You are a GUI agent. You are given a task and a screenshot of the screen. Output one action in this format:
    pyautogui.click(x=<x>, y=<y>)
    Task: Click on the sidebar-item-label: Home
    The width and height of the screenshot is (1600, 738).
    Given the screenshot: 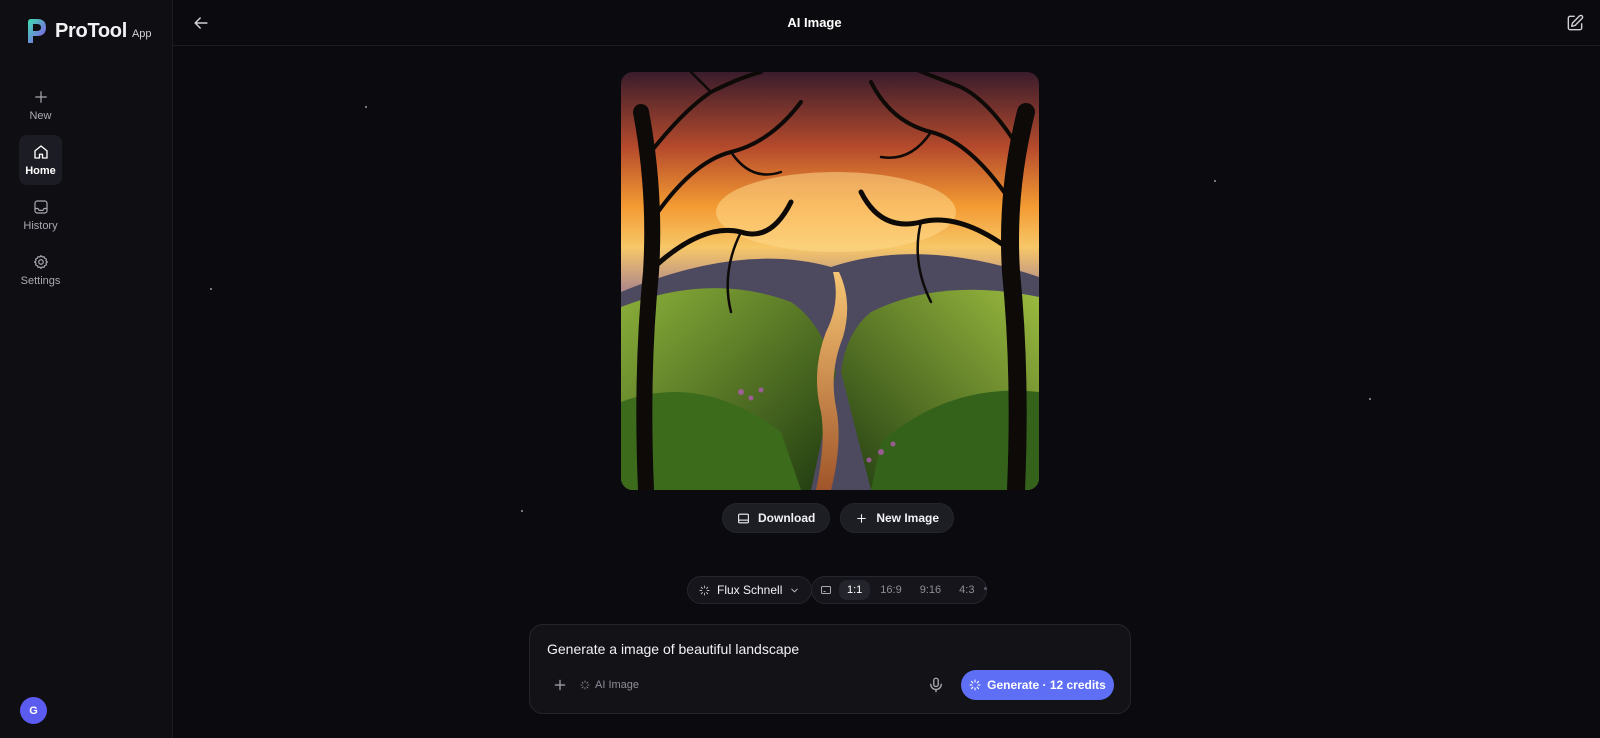 What is the action you would take?
    pyautogui.click(x=40, y=171)
    